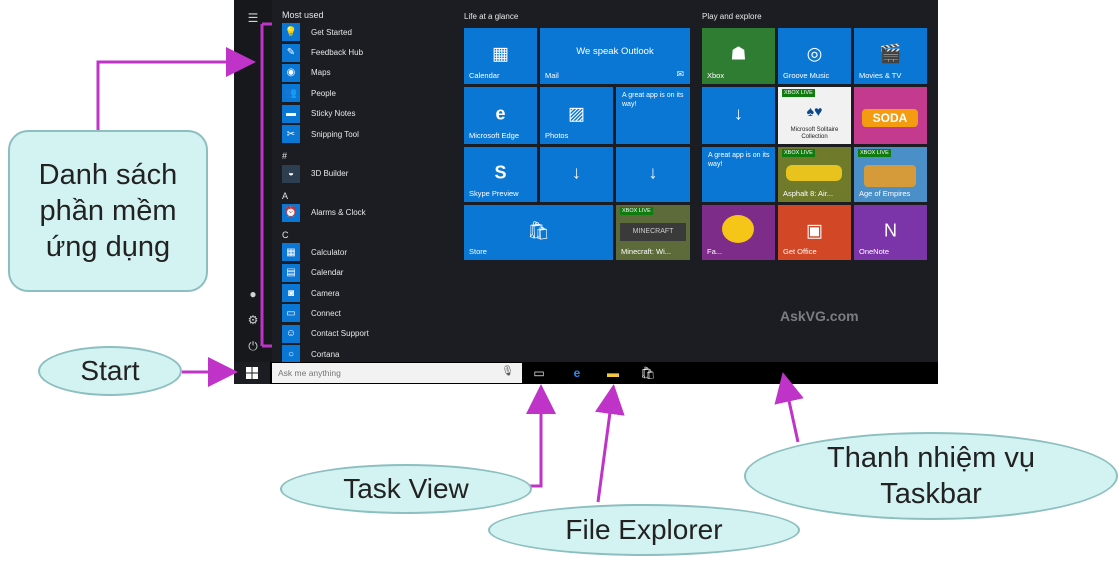  I want to click on arrow-taskbar, so click(789, 407).